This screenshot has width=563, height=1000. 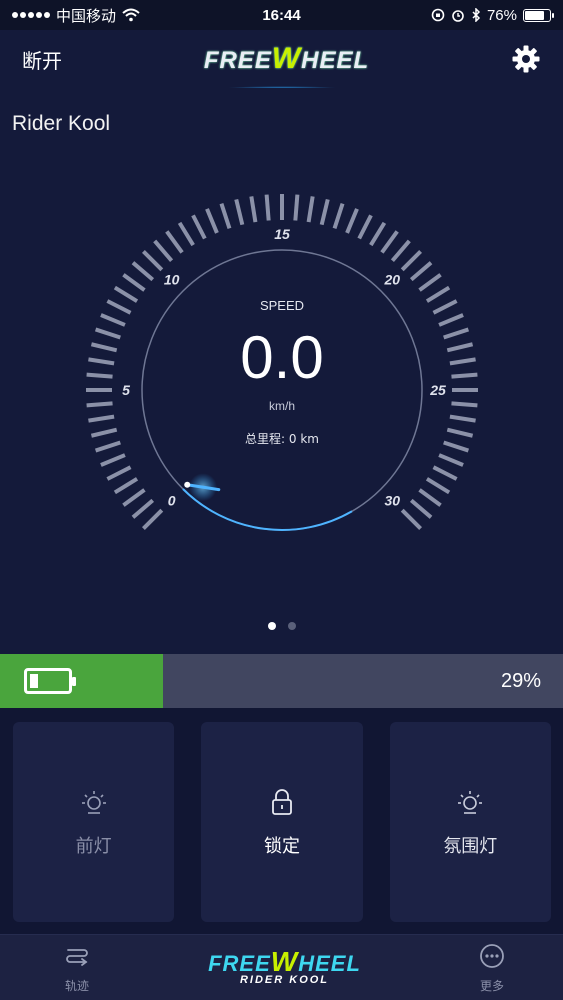 What do you see at coordinates (77, 967) in the screenshot?
I see `tab-track: 轨迹` at bounding box center [77, 967].